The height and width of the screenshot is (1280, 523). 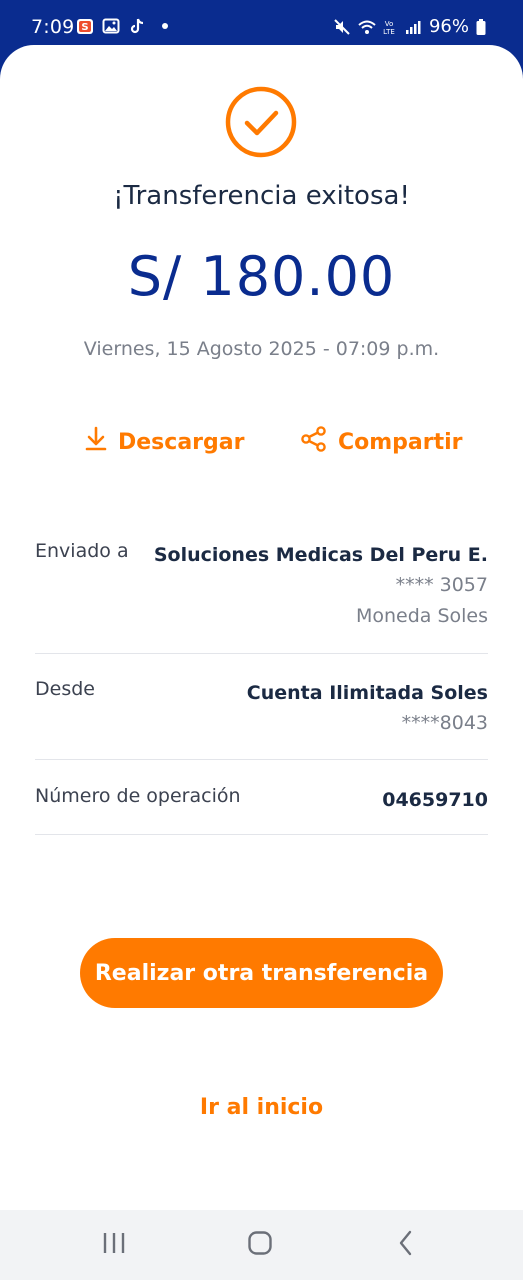 I want to click on operation-values: 04659710, so click(x=435, y=800).